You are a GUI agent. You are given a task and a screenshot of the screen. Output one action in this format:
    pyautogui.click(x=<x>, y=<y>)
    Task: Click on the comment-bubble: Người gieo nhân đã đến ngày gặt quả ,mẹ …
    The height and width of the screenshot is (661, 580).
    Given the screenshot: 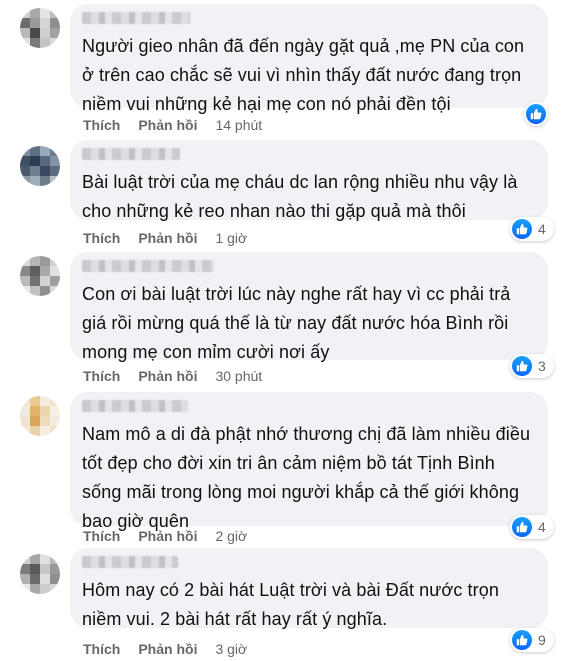 What is the action you would take?
    pyautogui.click(x=309, y=59)
    